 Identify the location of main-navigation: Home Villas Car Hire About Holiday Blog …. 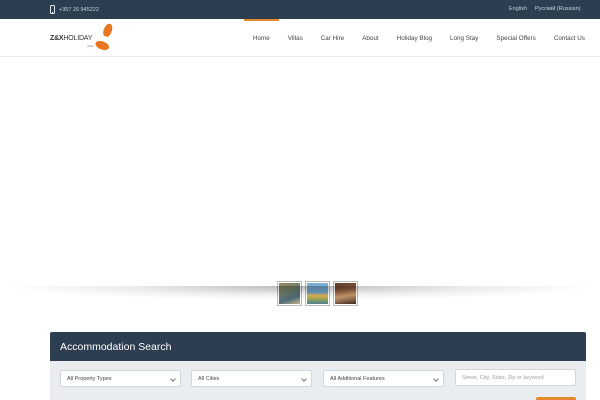
(419, 38).